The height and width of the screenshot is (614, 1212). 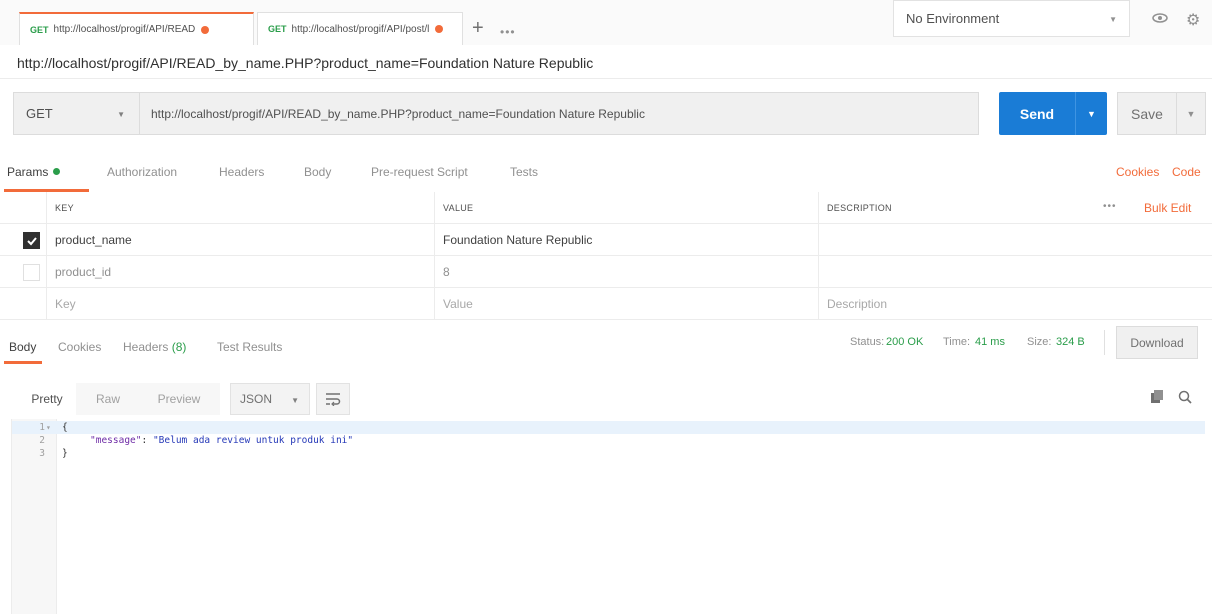 What do you see at coordinates (626, 303) in the screenshot?
I see `new-value-input: Value` at bounding box center [626, 303].